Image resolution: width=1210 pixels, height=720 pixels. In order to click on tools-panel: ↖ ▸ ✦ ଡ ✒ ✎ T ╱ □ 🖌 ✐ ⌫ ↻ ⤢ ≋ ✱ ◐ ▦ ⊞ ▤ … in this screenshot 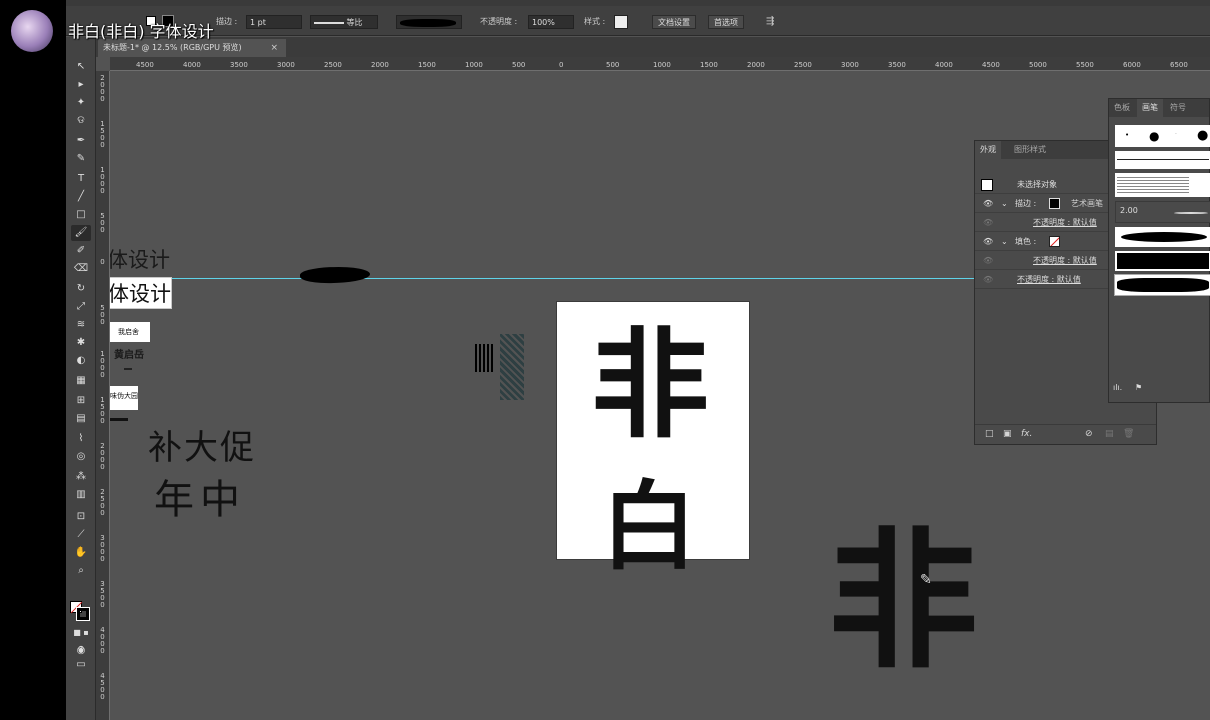, I will do `click(81, 378)`.